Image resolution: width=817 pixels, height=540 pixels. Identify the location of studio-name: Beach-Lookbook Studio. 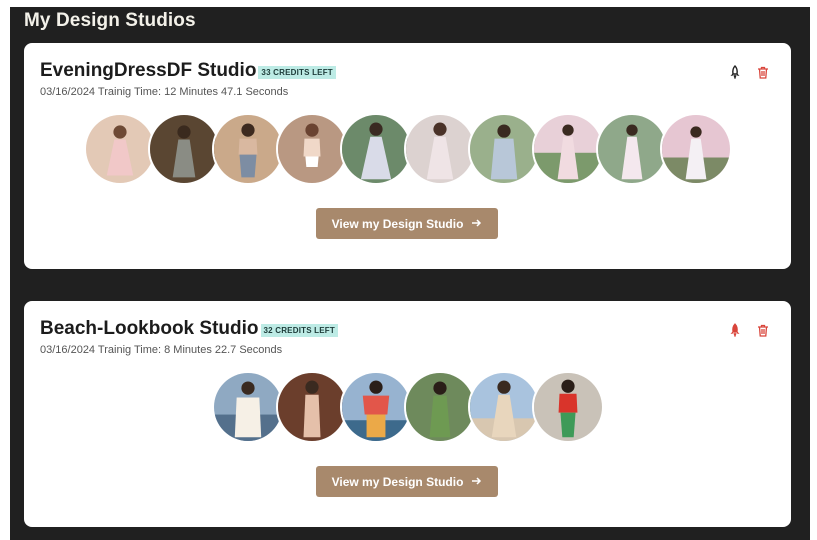
(149, 328).